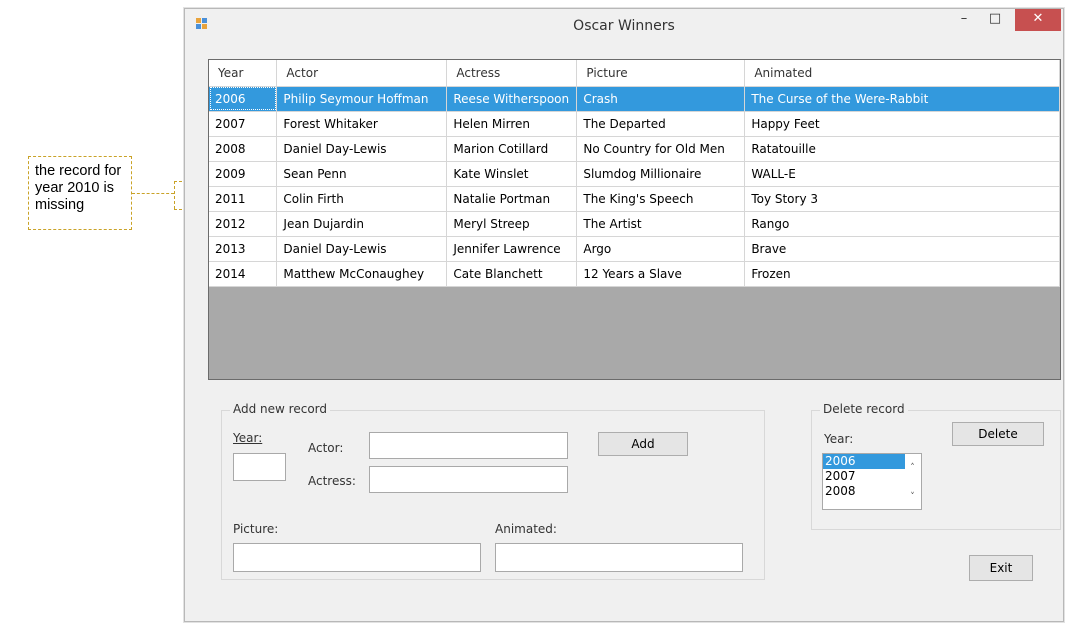 The height and width of the screenshot is (623, 1072). What do you see at coordinates (153, 193) in the screenshot?
I see `callout-connector` at bounding box center [153, 193].